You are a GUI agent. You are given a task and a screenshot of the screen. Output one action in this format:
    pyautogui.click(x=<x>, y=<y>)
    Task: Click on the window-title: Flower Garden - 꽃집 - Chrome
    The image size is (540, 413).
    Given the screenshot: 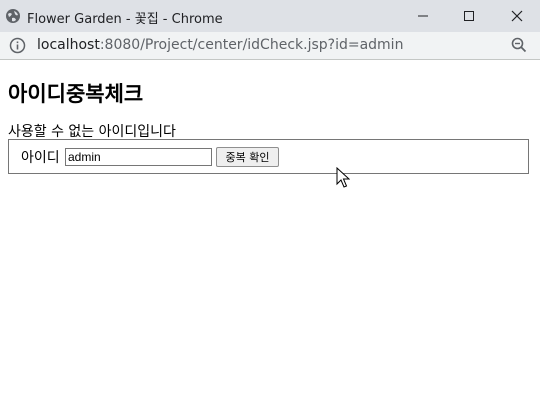 What is the action you would take?
    pyautogui.click(x=125, y=19)
    